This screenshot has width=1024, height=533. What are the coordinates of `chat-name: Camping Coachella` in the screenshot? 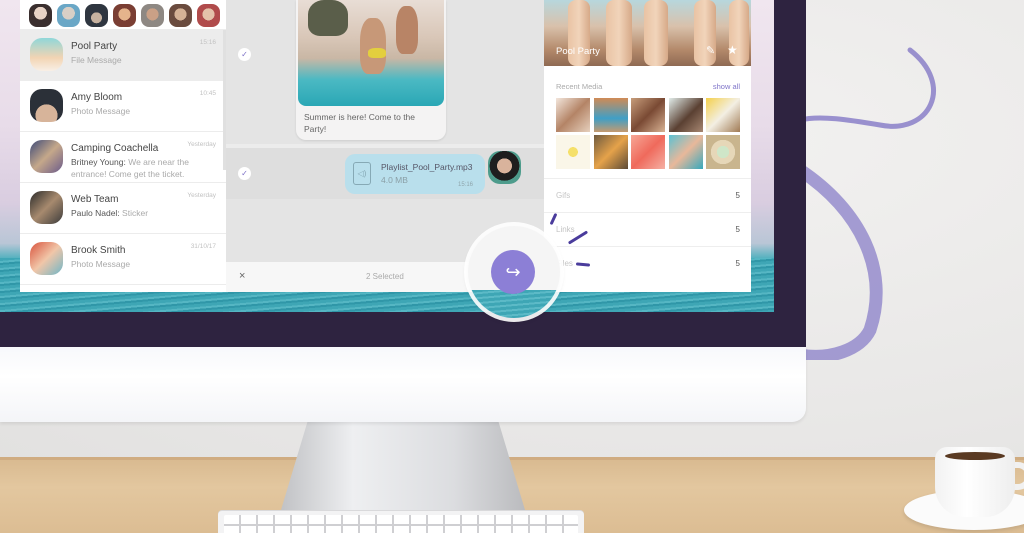 It's located at (115, 148).